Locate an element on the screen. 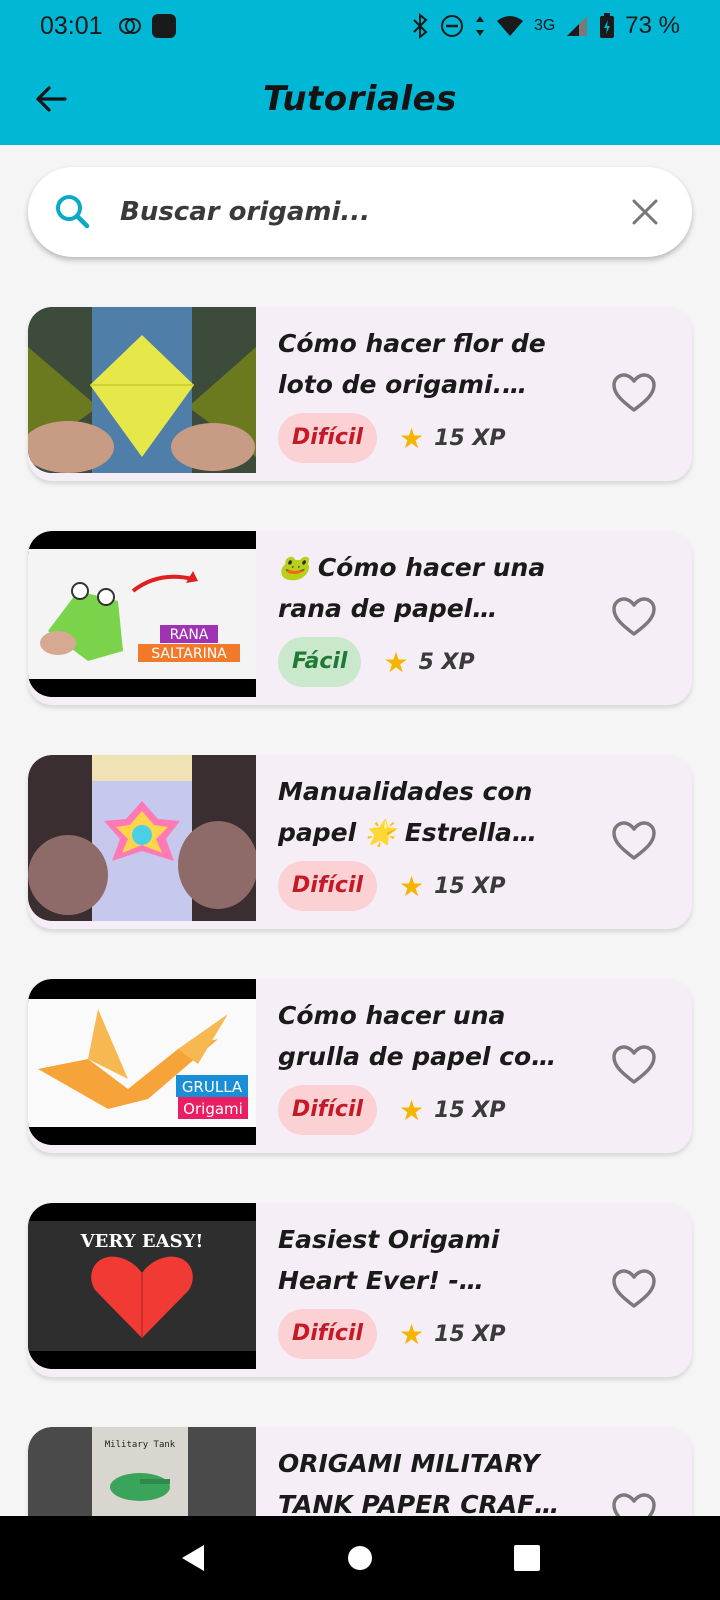 Image resolution: width=720 pixels, height=1600 pixels. battery-icon is located at coordinates (607, 25).